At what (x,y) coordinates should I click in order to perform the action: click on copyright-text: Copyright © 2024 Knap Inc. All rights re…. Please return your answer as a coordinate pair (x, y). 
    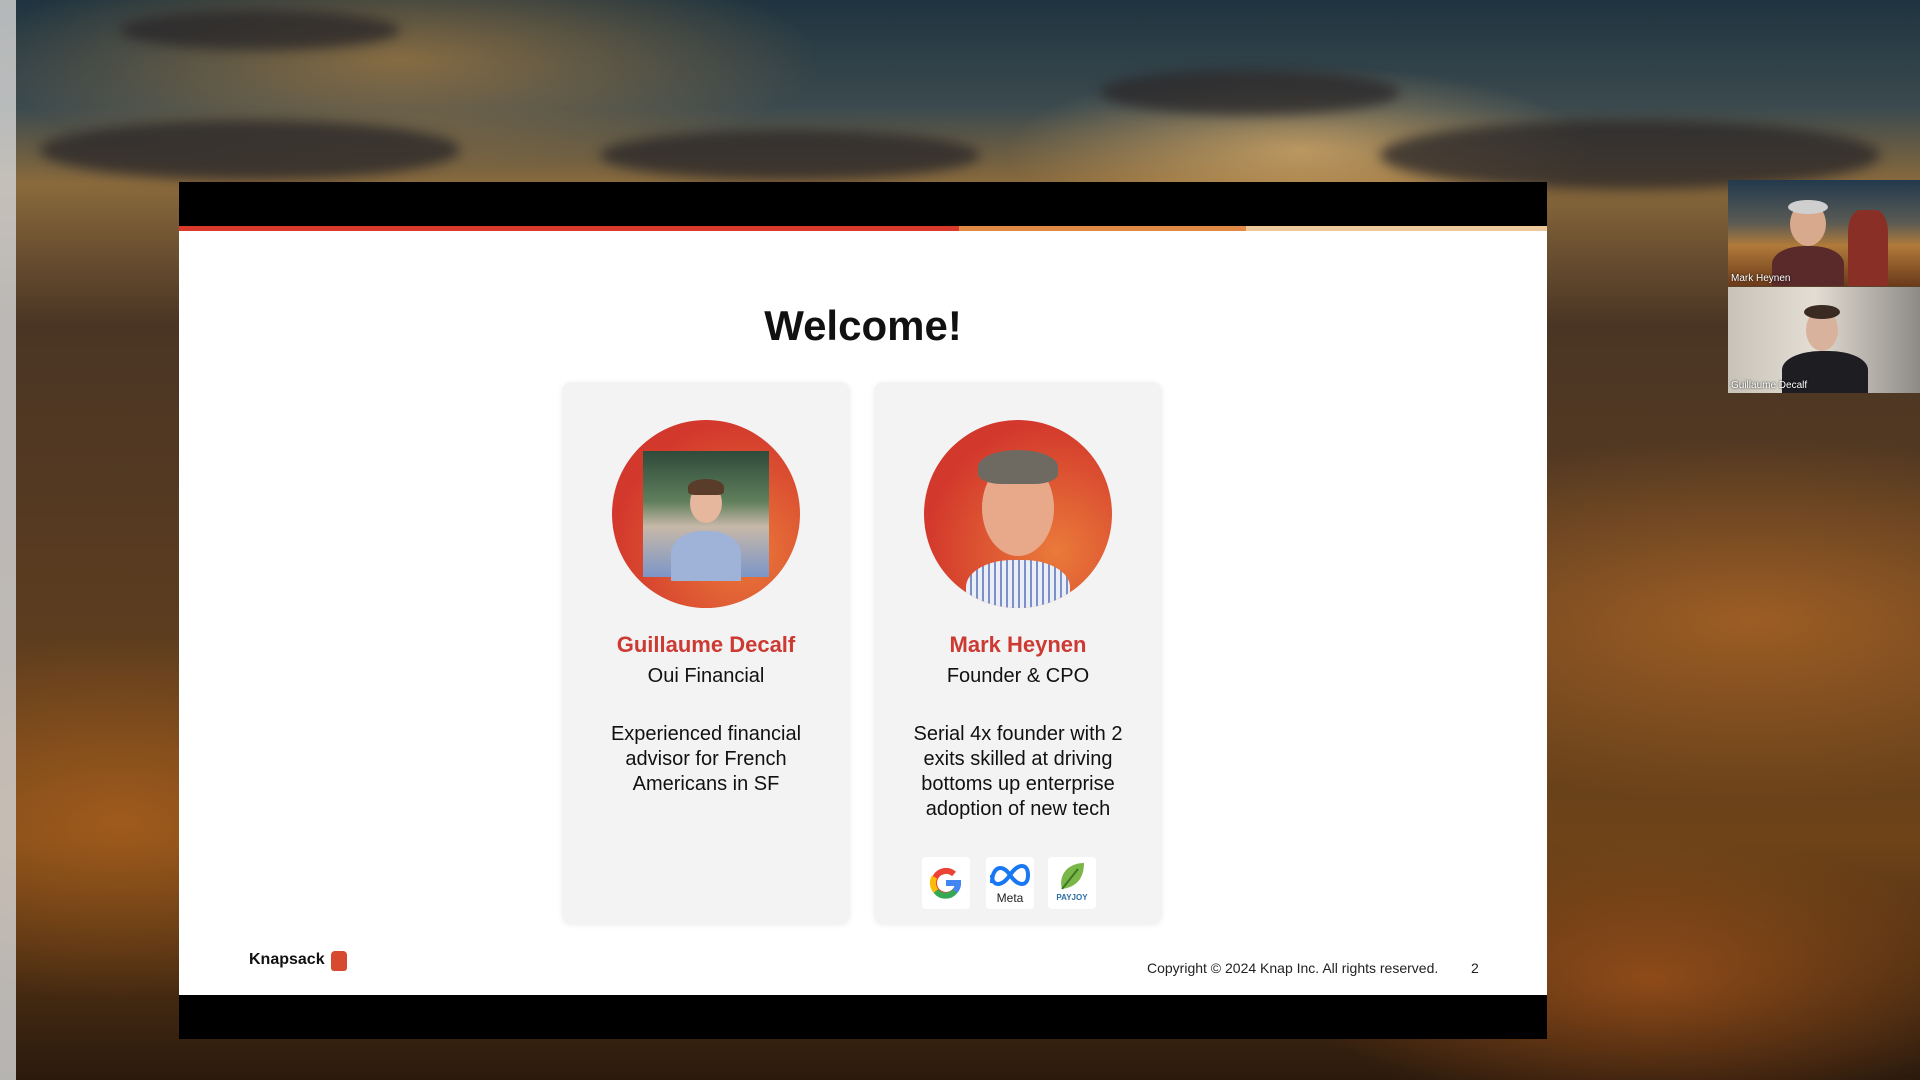
    Looking at the image, I should click on (1293, 968).